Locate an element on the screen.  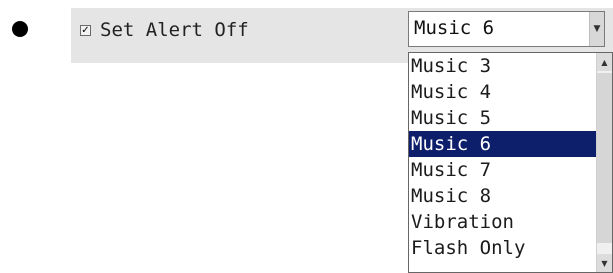
scroll-up-icon: ▲ is located at coordinates (604, 62).